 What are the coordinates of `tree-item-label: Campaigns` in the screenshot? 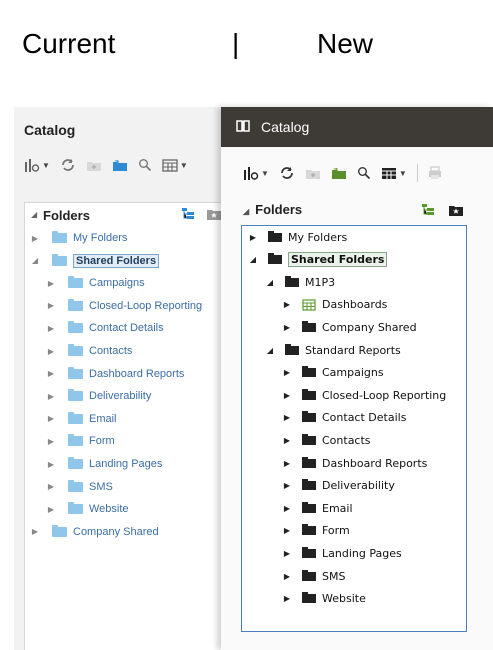 It's located at (353, 373).